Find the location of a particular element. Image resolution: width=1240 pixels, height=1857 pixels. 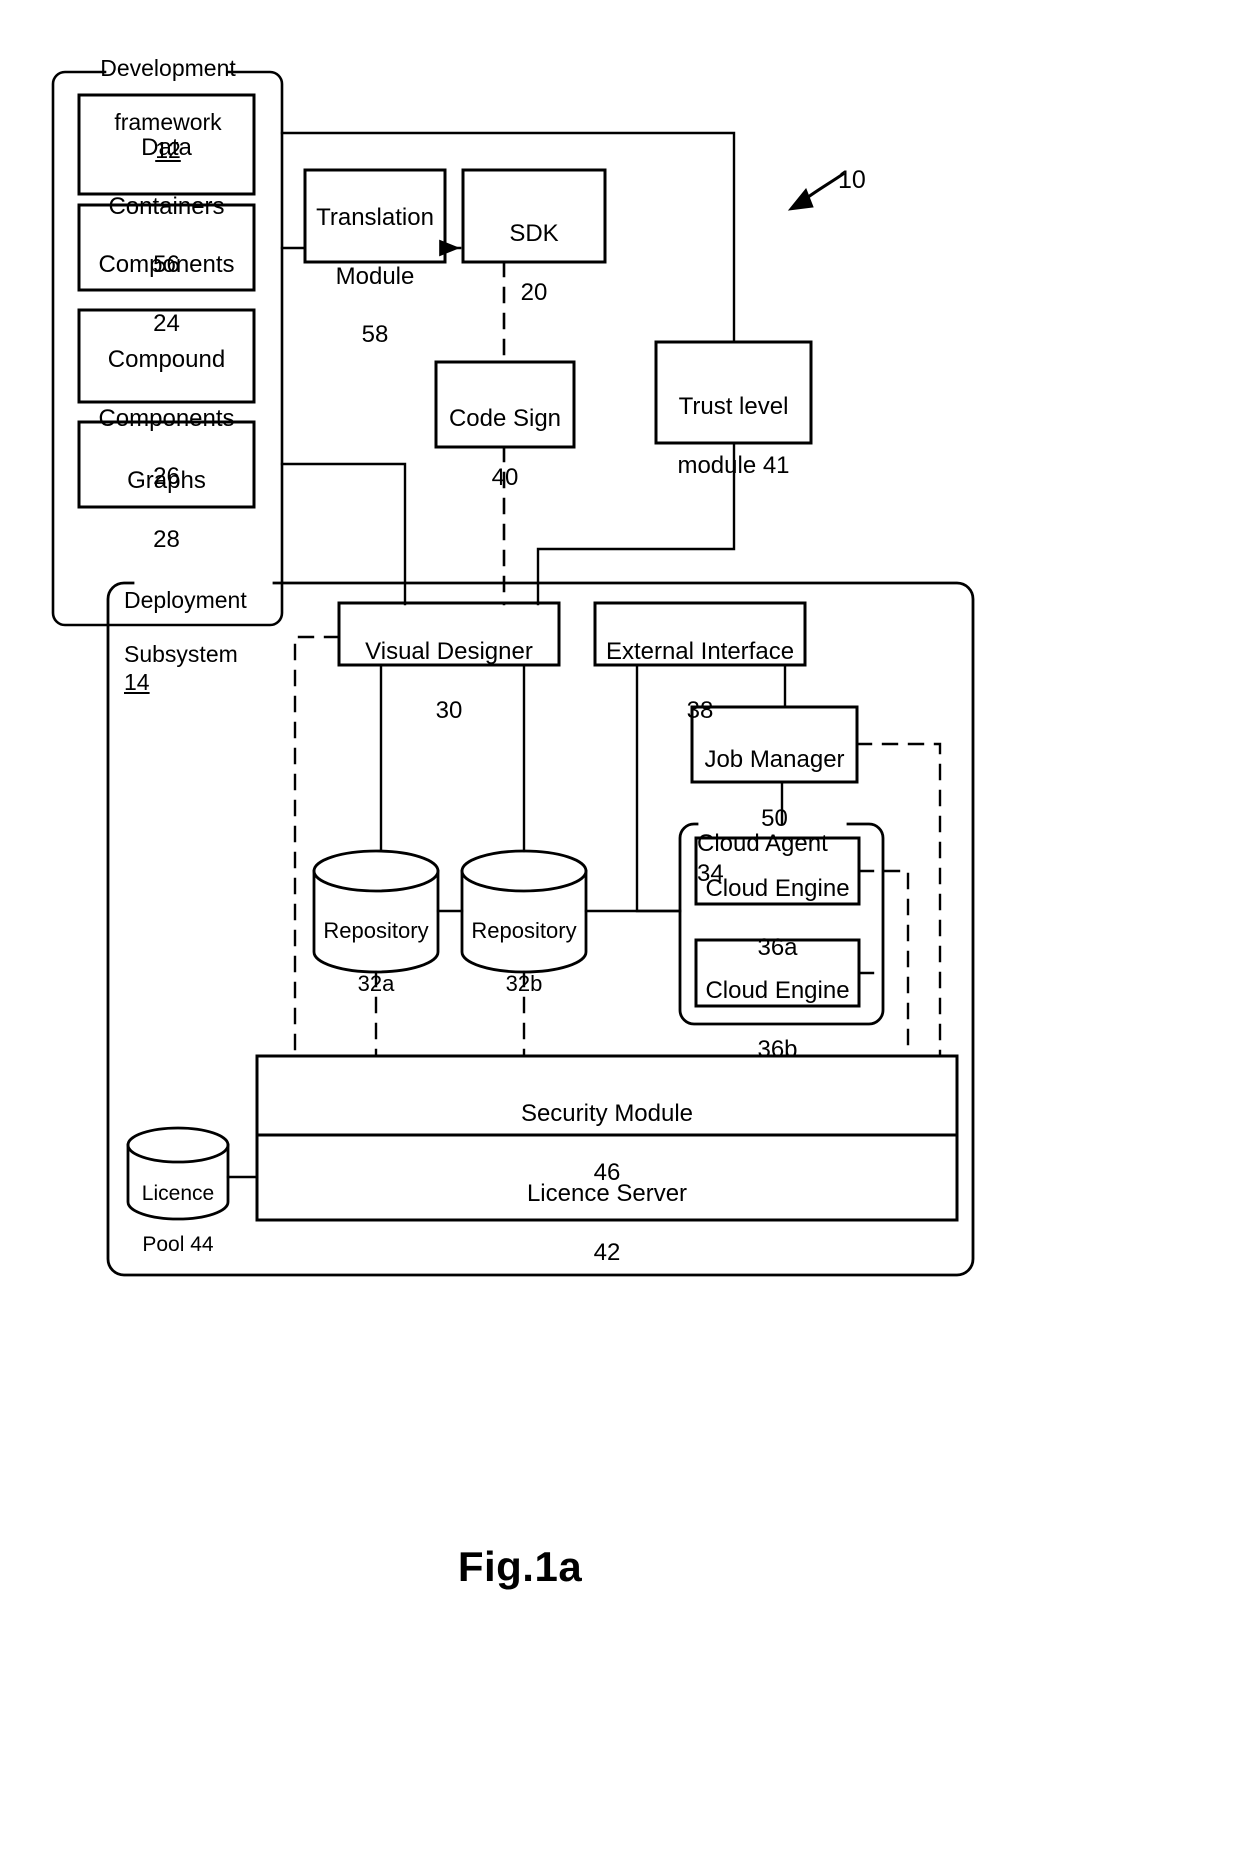

box-cloud-engine-36b is located at coordinates (777, 973).